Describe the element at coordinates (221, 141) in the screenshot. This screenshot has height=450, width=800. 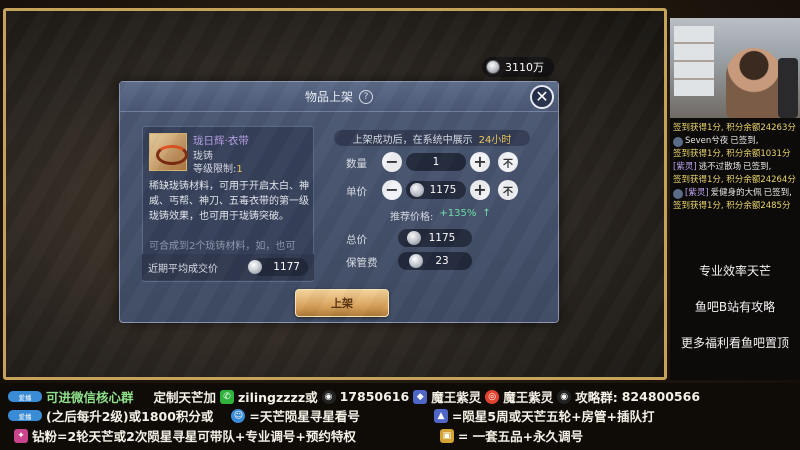
I see `item-name: 珑日辉·衣带` at that location.